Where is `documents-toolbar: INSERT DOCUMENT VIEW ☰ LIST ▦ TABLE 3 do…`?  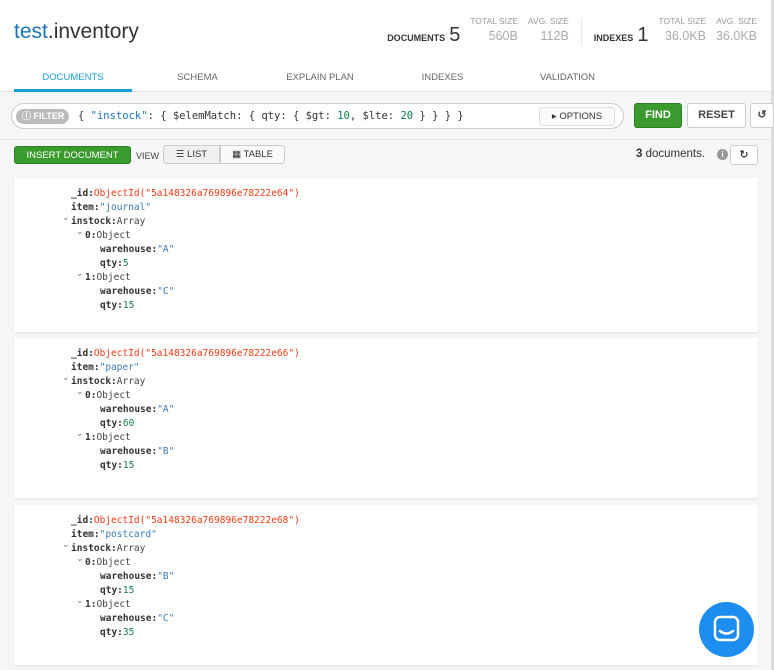 documents-toolbar: INSERT DOCUMENT VIEW ☰ LIST ▦ TABLE 3 do… is located at coordinates (385, 156).